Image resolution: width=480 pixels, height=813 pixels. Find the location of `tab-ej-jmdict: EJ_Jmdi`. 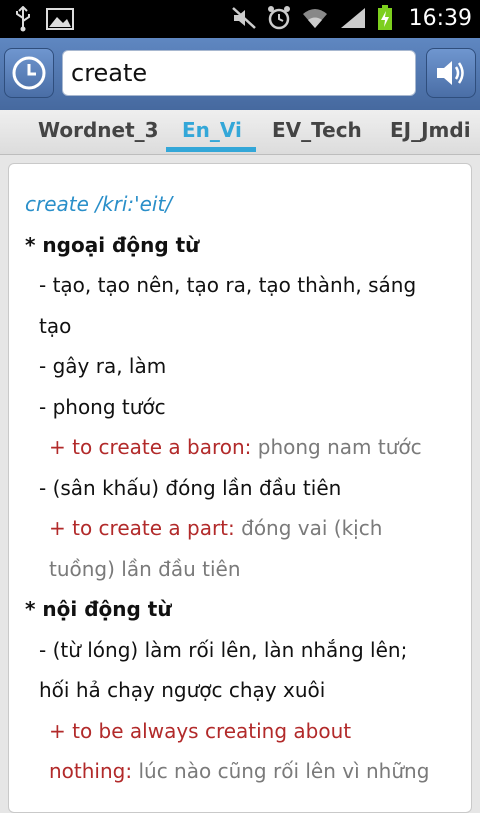

tab-ej-jmdict: EJ_Jmdi is located at coordinates (430, 130).